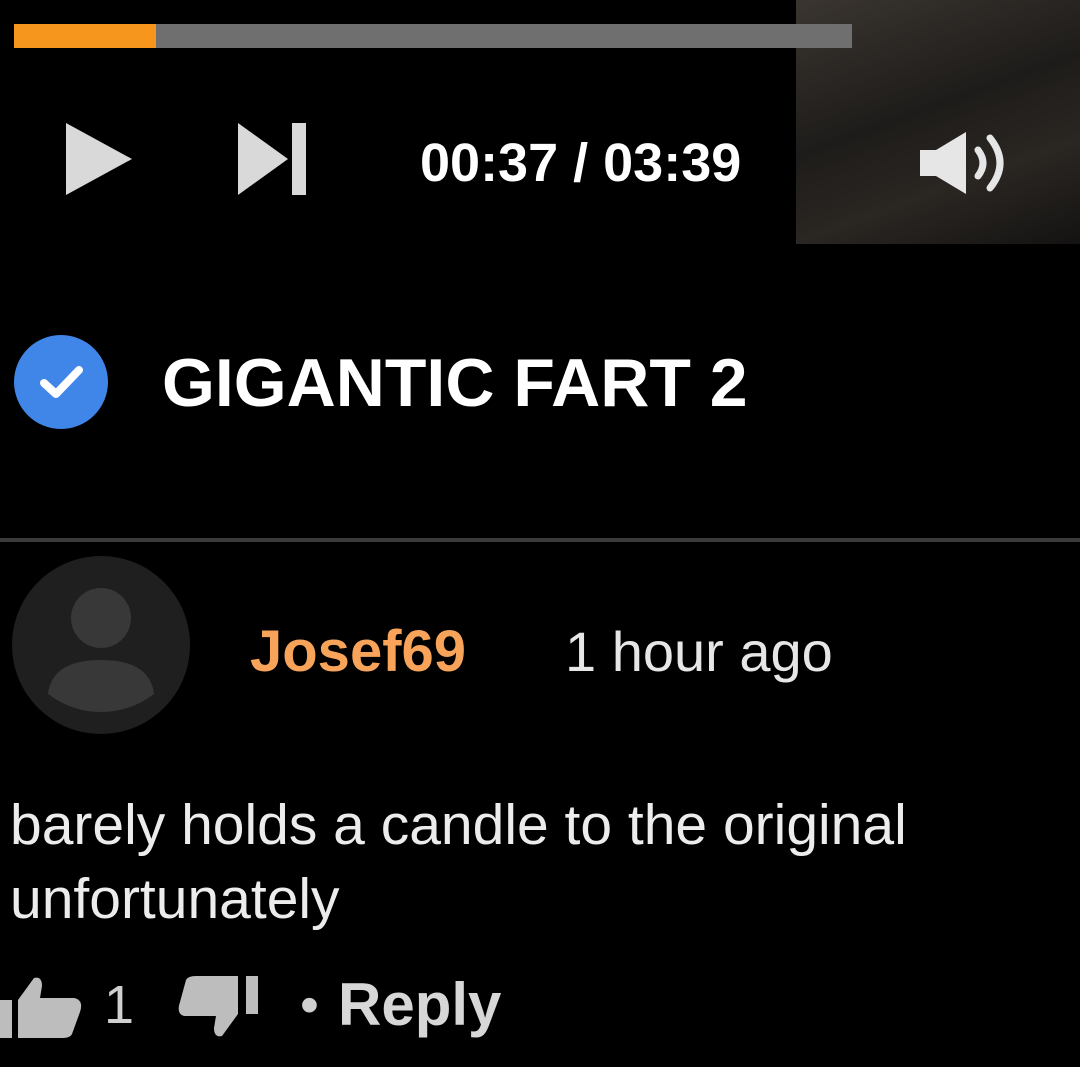 The image size is (1080, 1067). Describe the element at coordinates (358, 652) in the screenshot. I see `comment-author: Josef69` at that location.